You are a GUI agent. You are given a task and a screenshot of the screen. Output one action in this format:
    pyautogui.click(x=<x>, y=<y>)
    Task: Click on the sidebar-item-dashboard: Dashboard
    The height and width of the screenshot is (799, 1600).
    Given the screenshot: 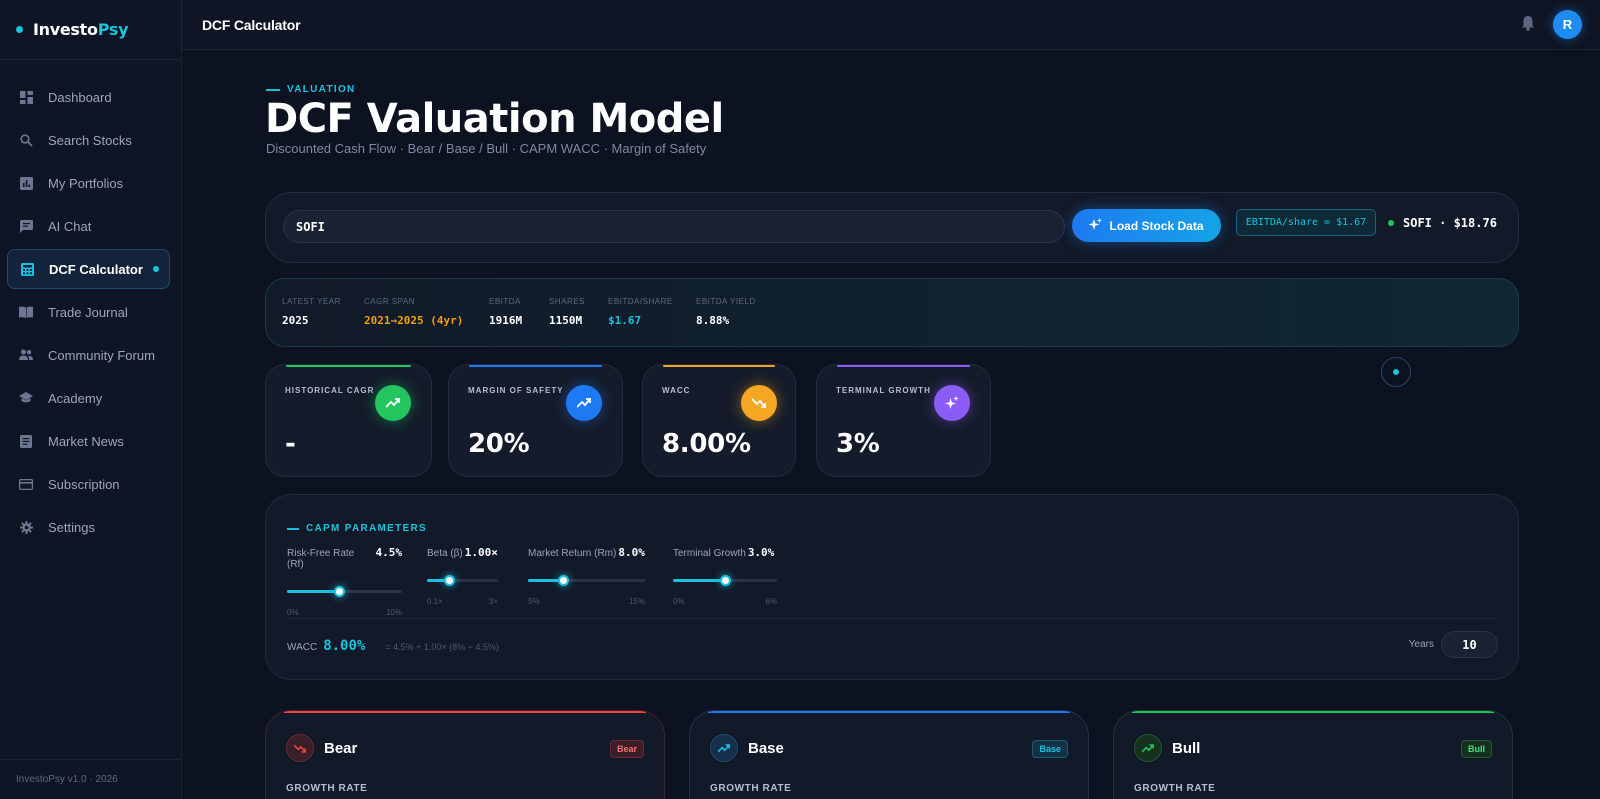 What is the action you would take?
    pyautogui.click(x=88, y=97)
    